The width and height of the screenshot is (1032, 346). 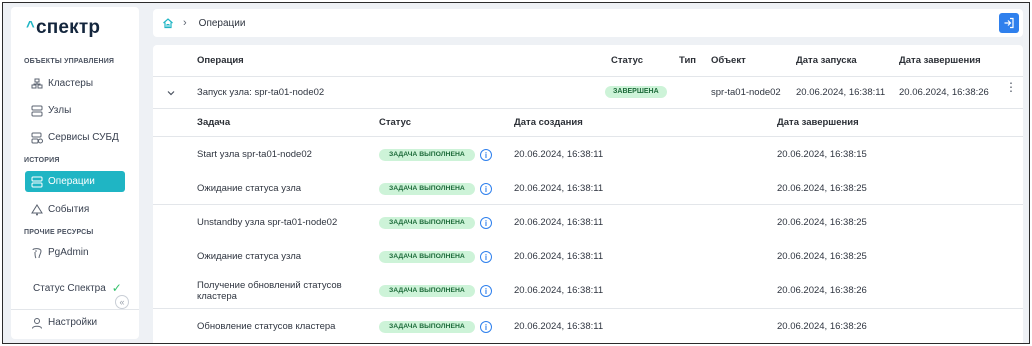 I want to click on col-end: Дата завершения, so click(x=940, y=60).